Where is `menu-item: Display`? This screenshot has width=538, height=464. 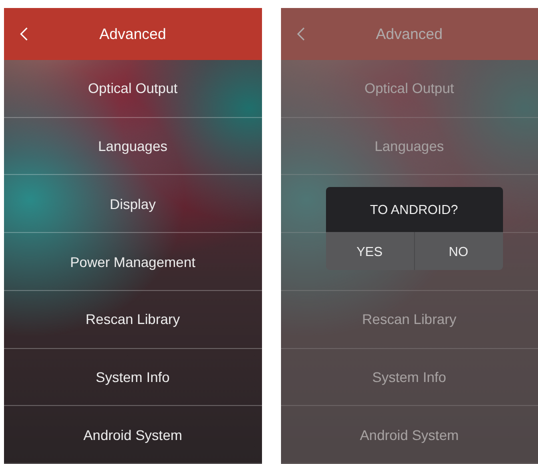
menu-item: Display is located at coordinates (133, 204).